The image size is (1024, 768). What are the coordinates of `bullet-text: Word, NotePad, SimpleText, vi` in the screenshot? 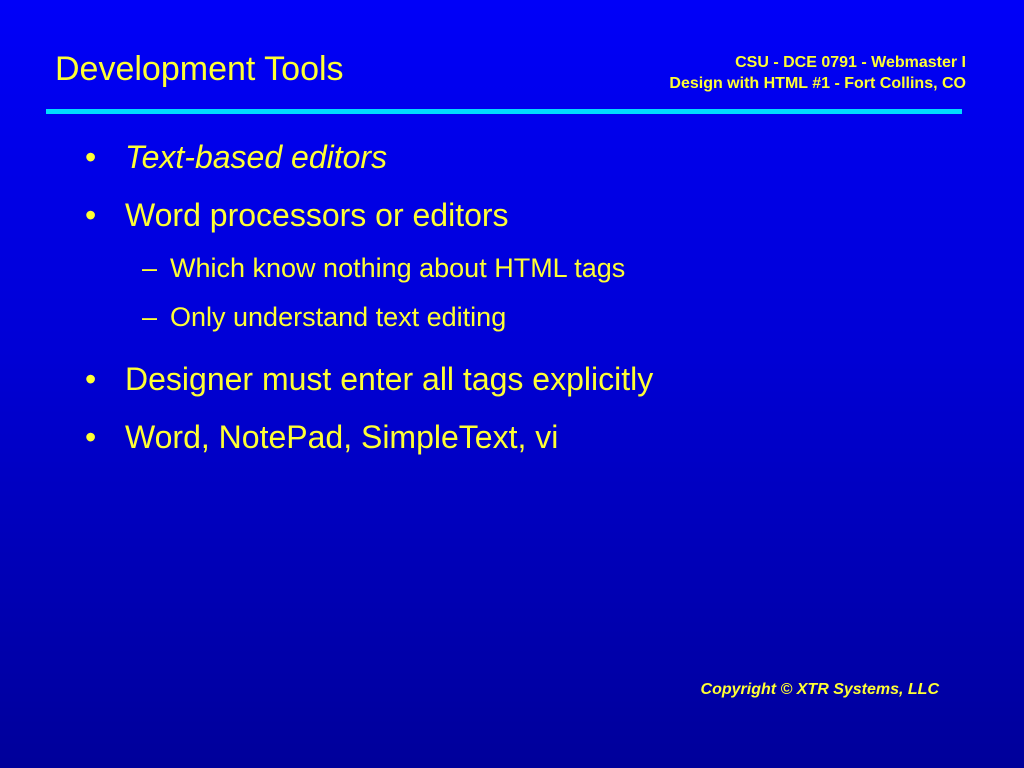 It's located at (342, 437).